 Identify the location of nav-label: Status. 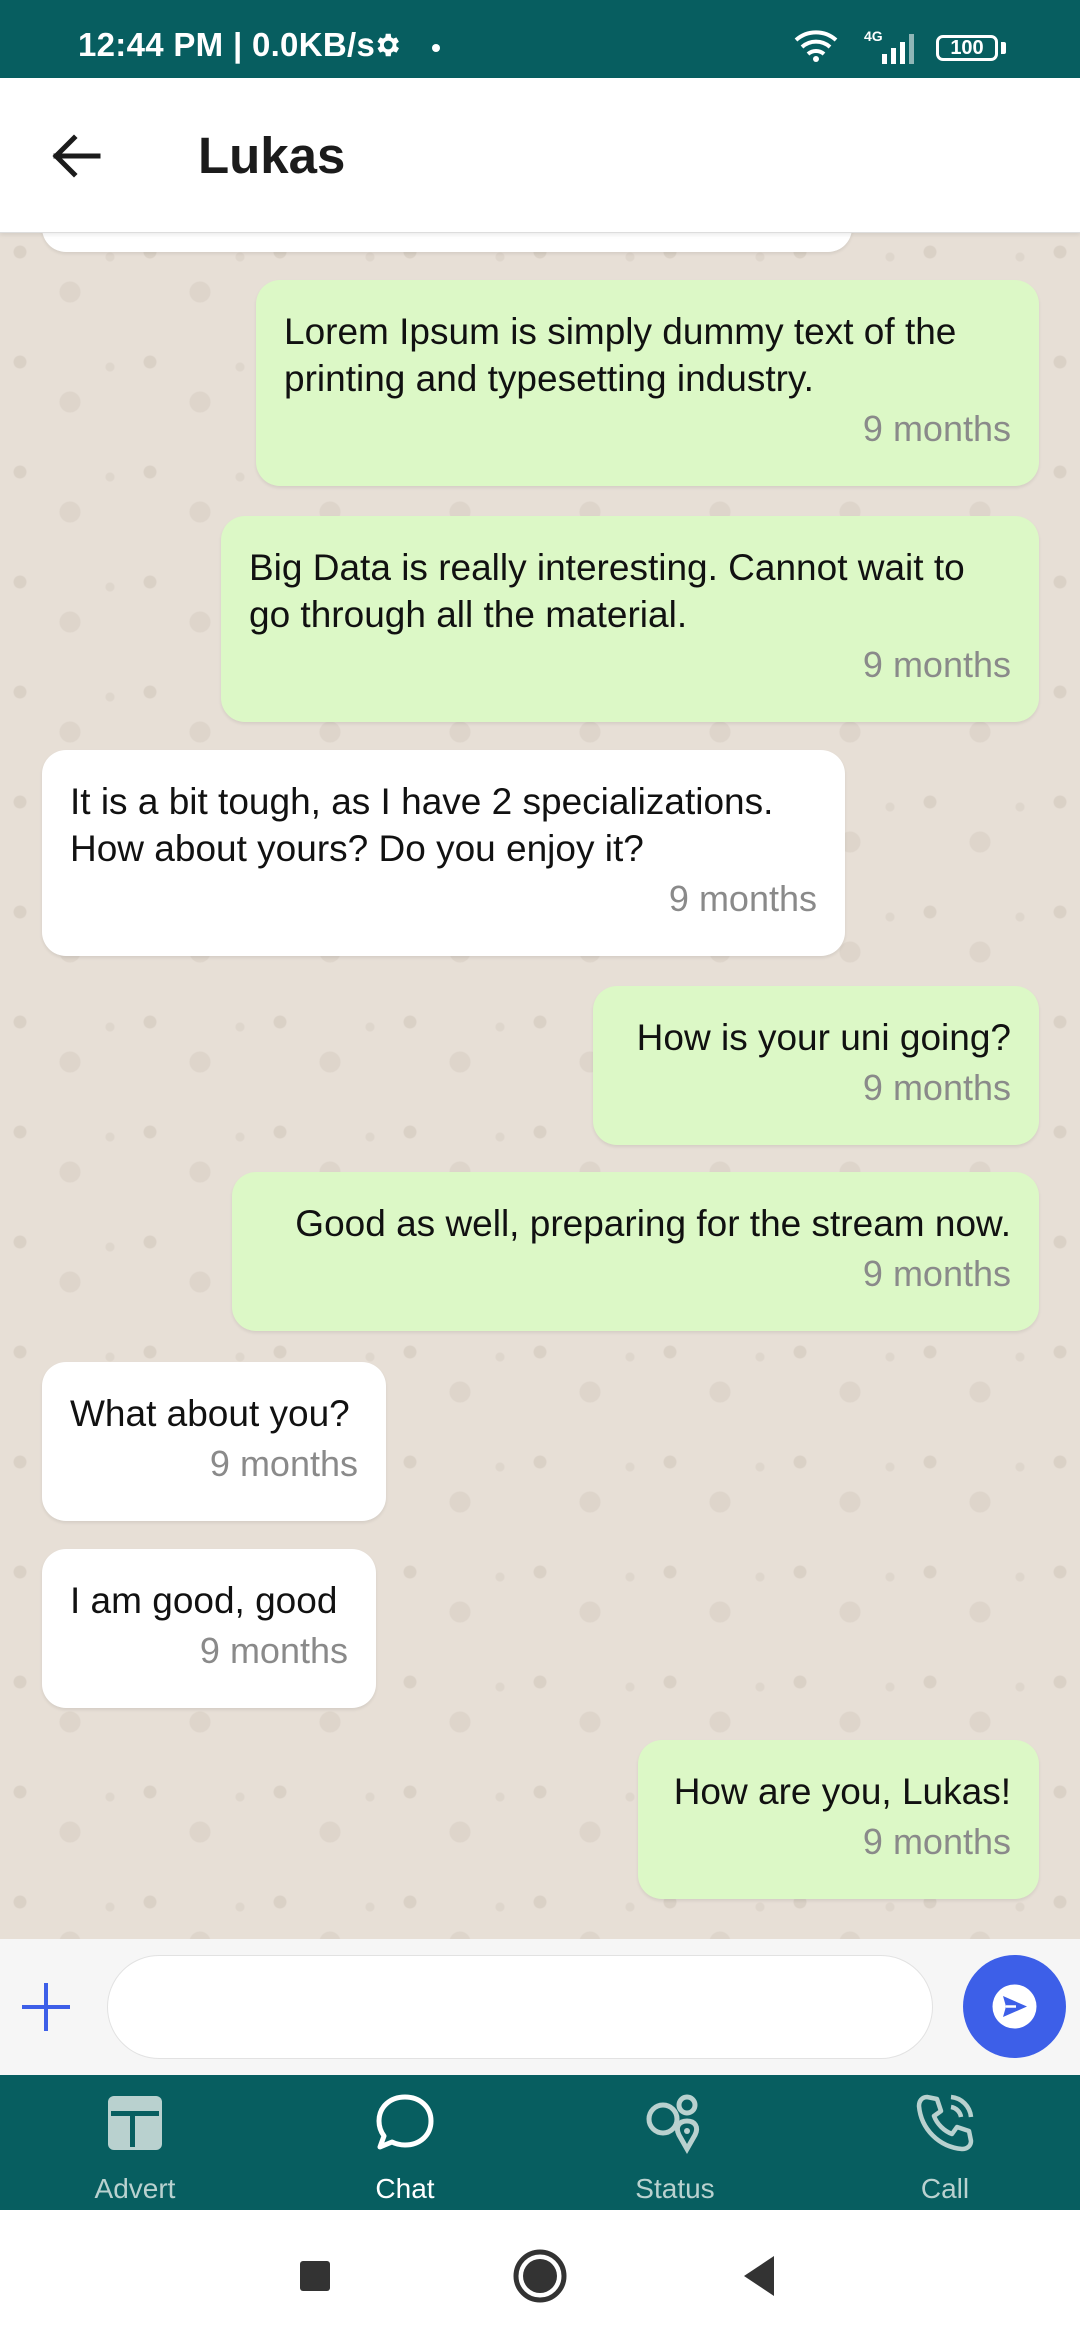
(675, 2188).